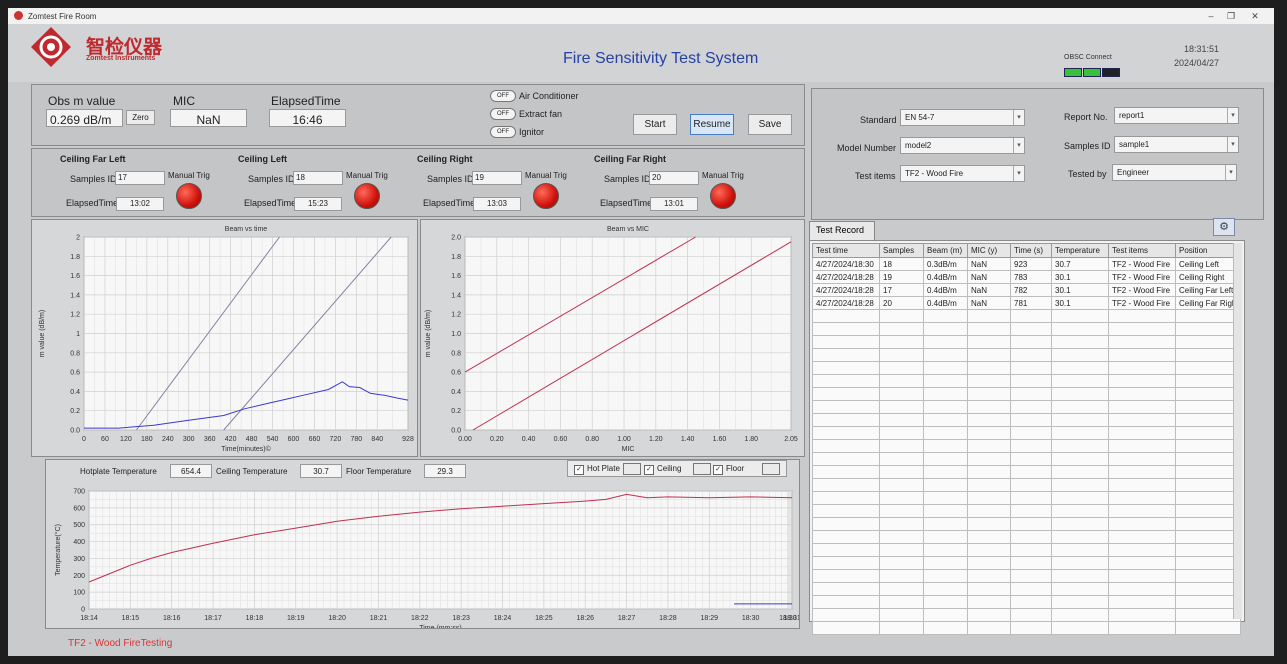  Describe the element at coordinates (1092, 73) in the screenshot. I see `connection-leds` at that location.